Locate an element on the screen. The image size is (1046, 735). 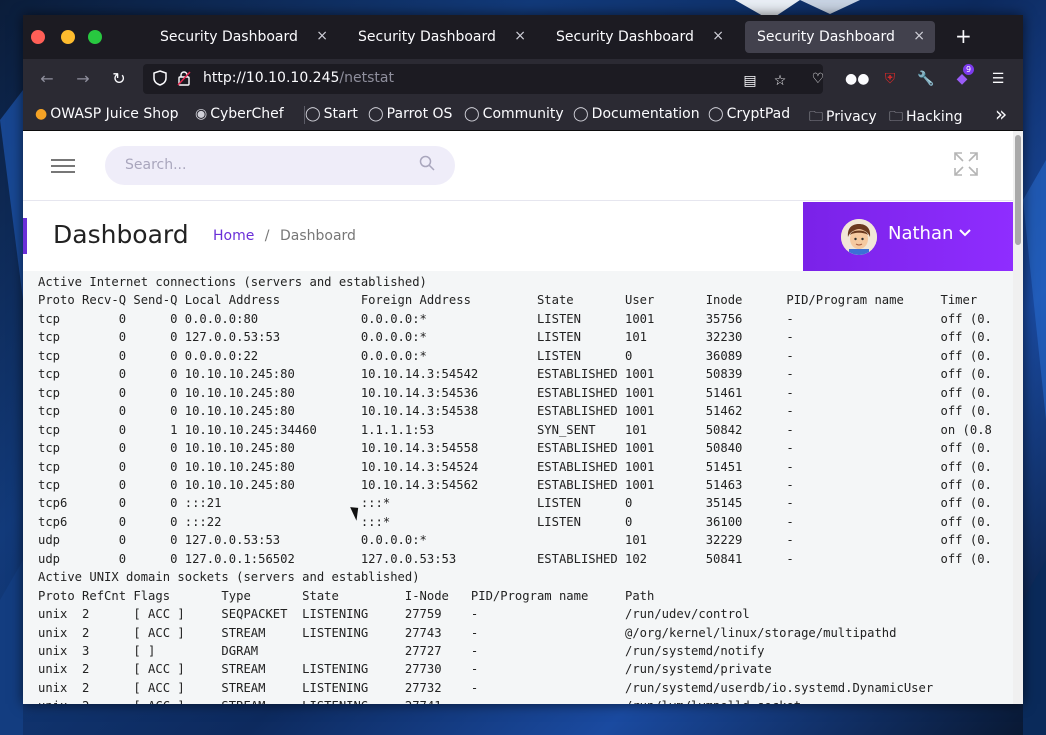
tab-1: Security Dashboard × is located at coordinates (243, 37).